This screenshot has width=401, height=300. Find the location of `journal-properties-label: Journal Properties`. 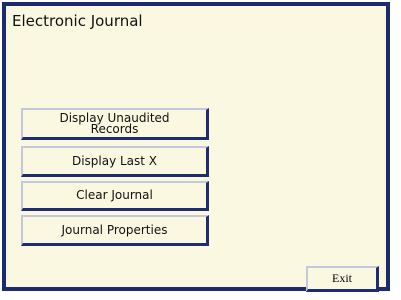

journal-properties-label: Journal Properties is located at coordinates (114, 229).